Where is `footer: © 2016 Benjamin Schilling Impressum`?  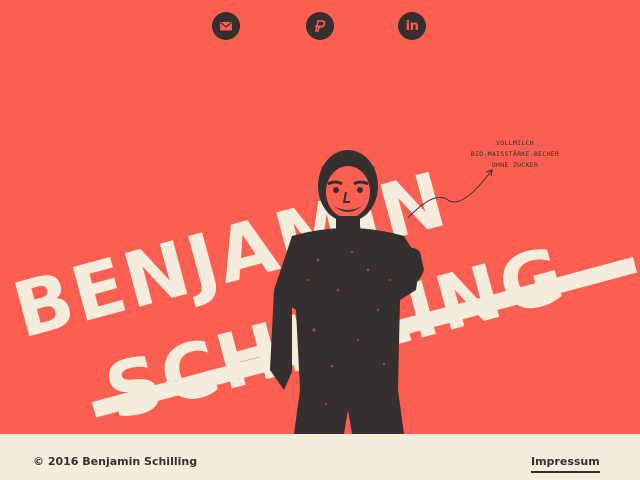 footer: © 2016 Benjamin Schilling Impressum is located at coordinates (320, 457).